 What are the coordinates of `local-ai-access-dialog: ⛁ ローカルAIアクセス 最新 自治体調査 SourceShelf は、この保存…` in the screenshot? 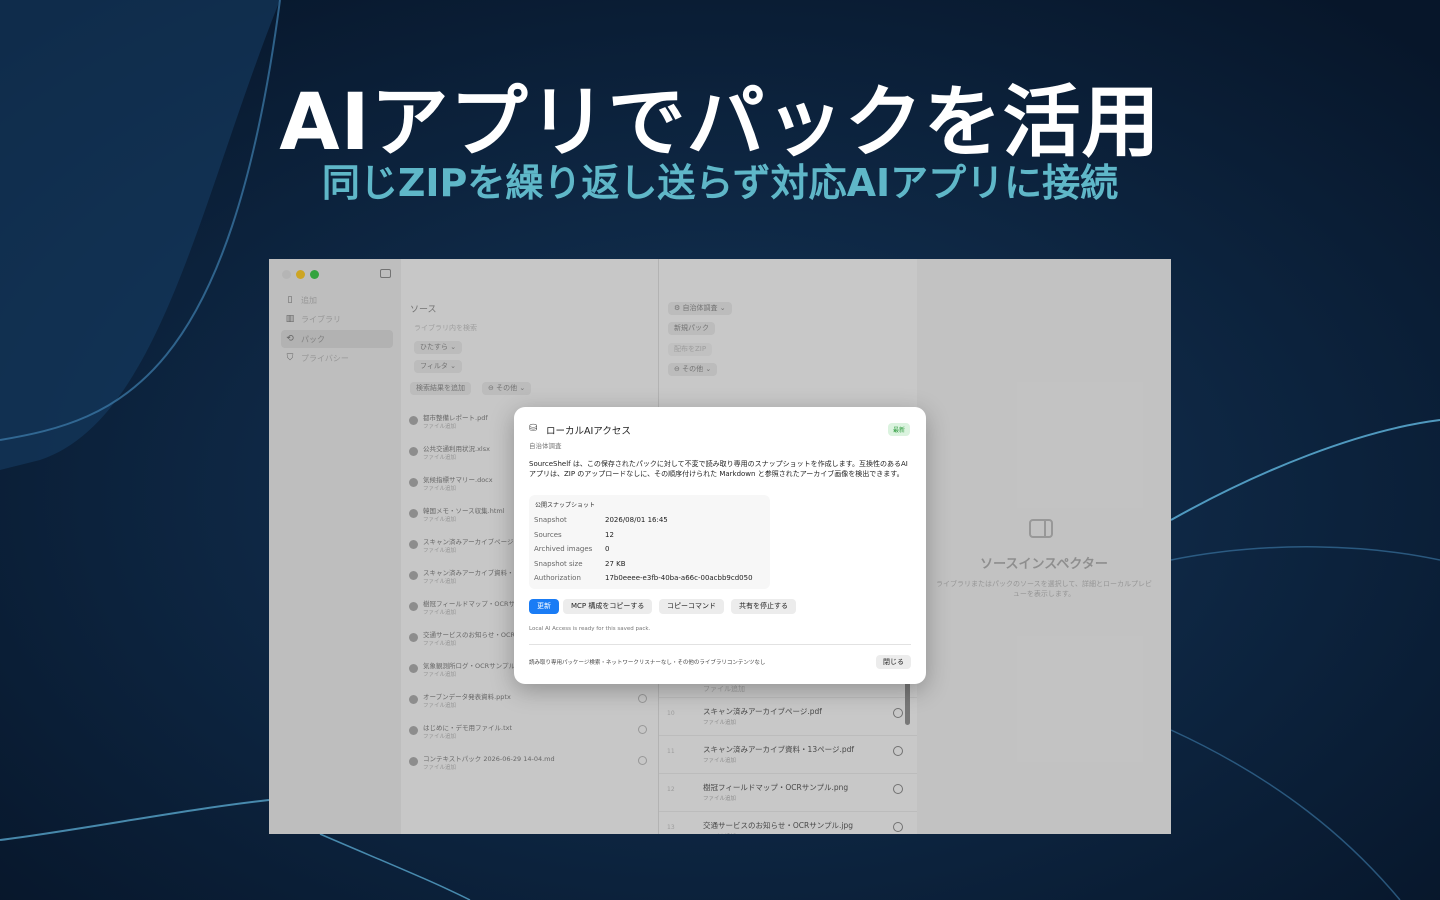 It's located at (720, 545).